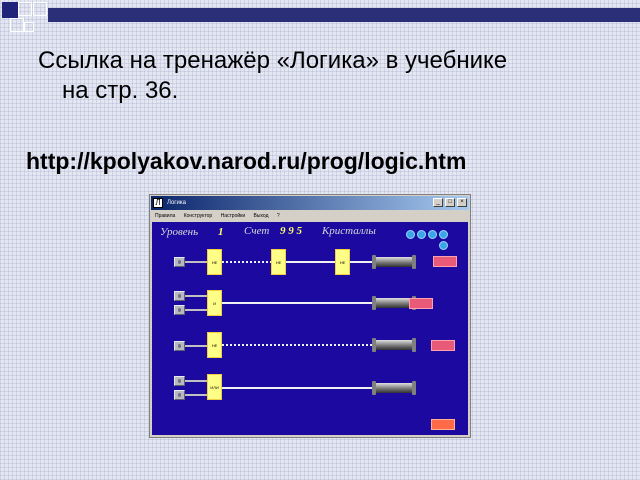  I want to click on bullet-line-1: Ссылка на тренажёр «Логика» в учебнике, so click(273, 60).